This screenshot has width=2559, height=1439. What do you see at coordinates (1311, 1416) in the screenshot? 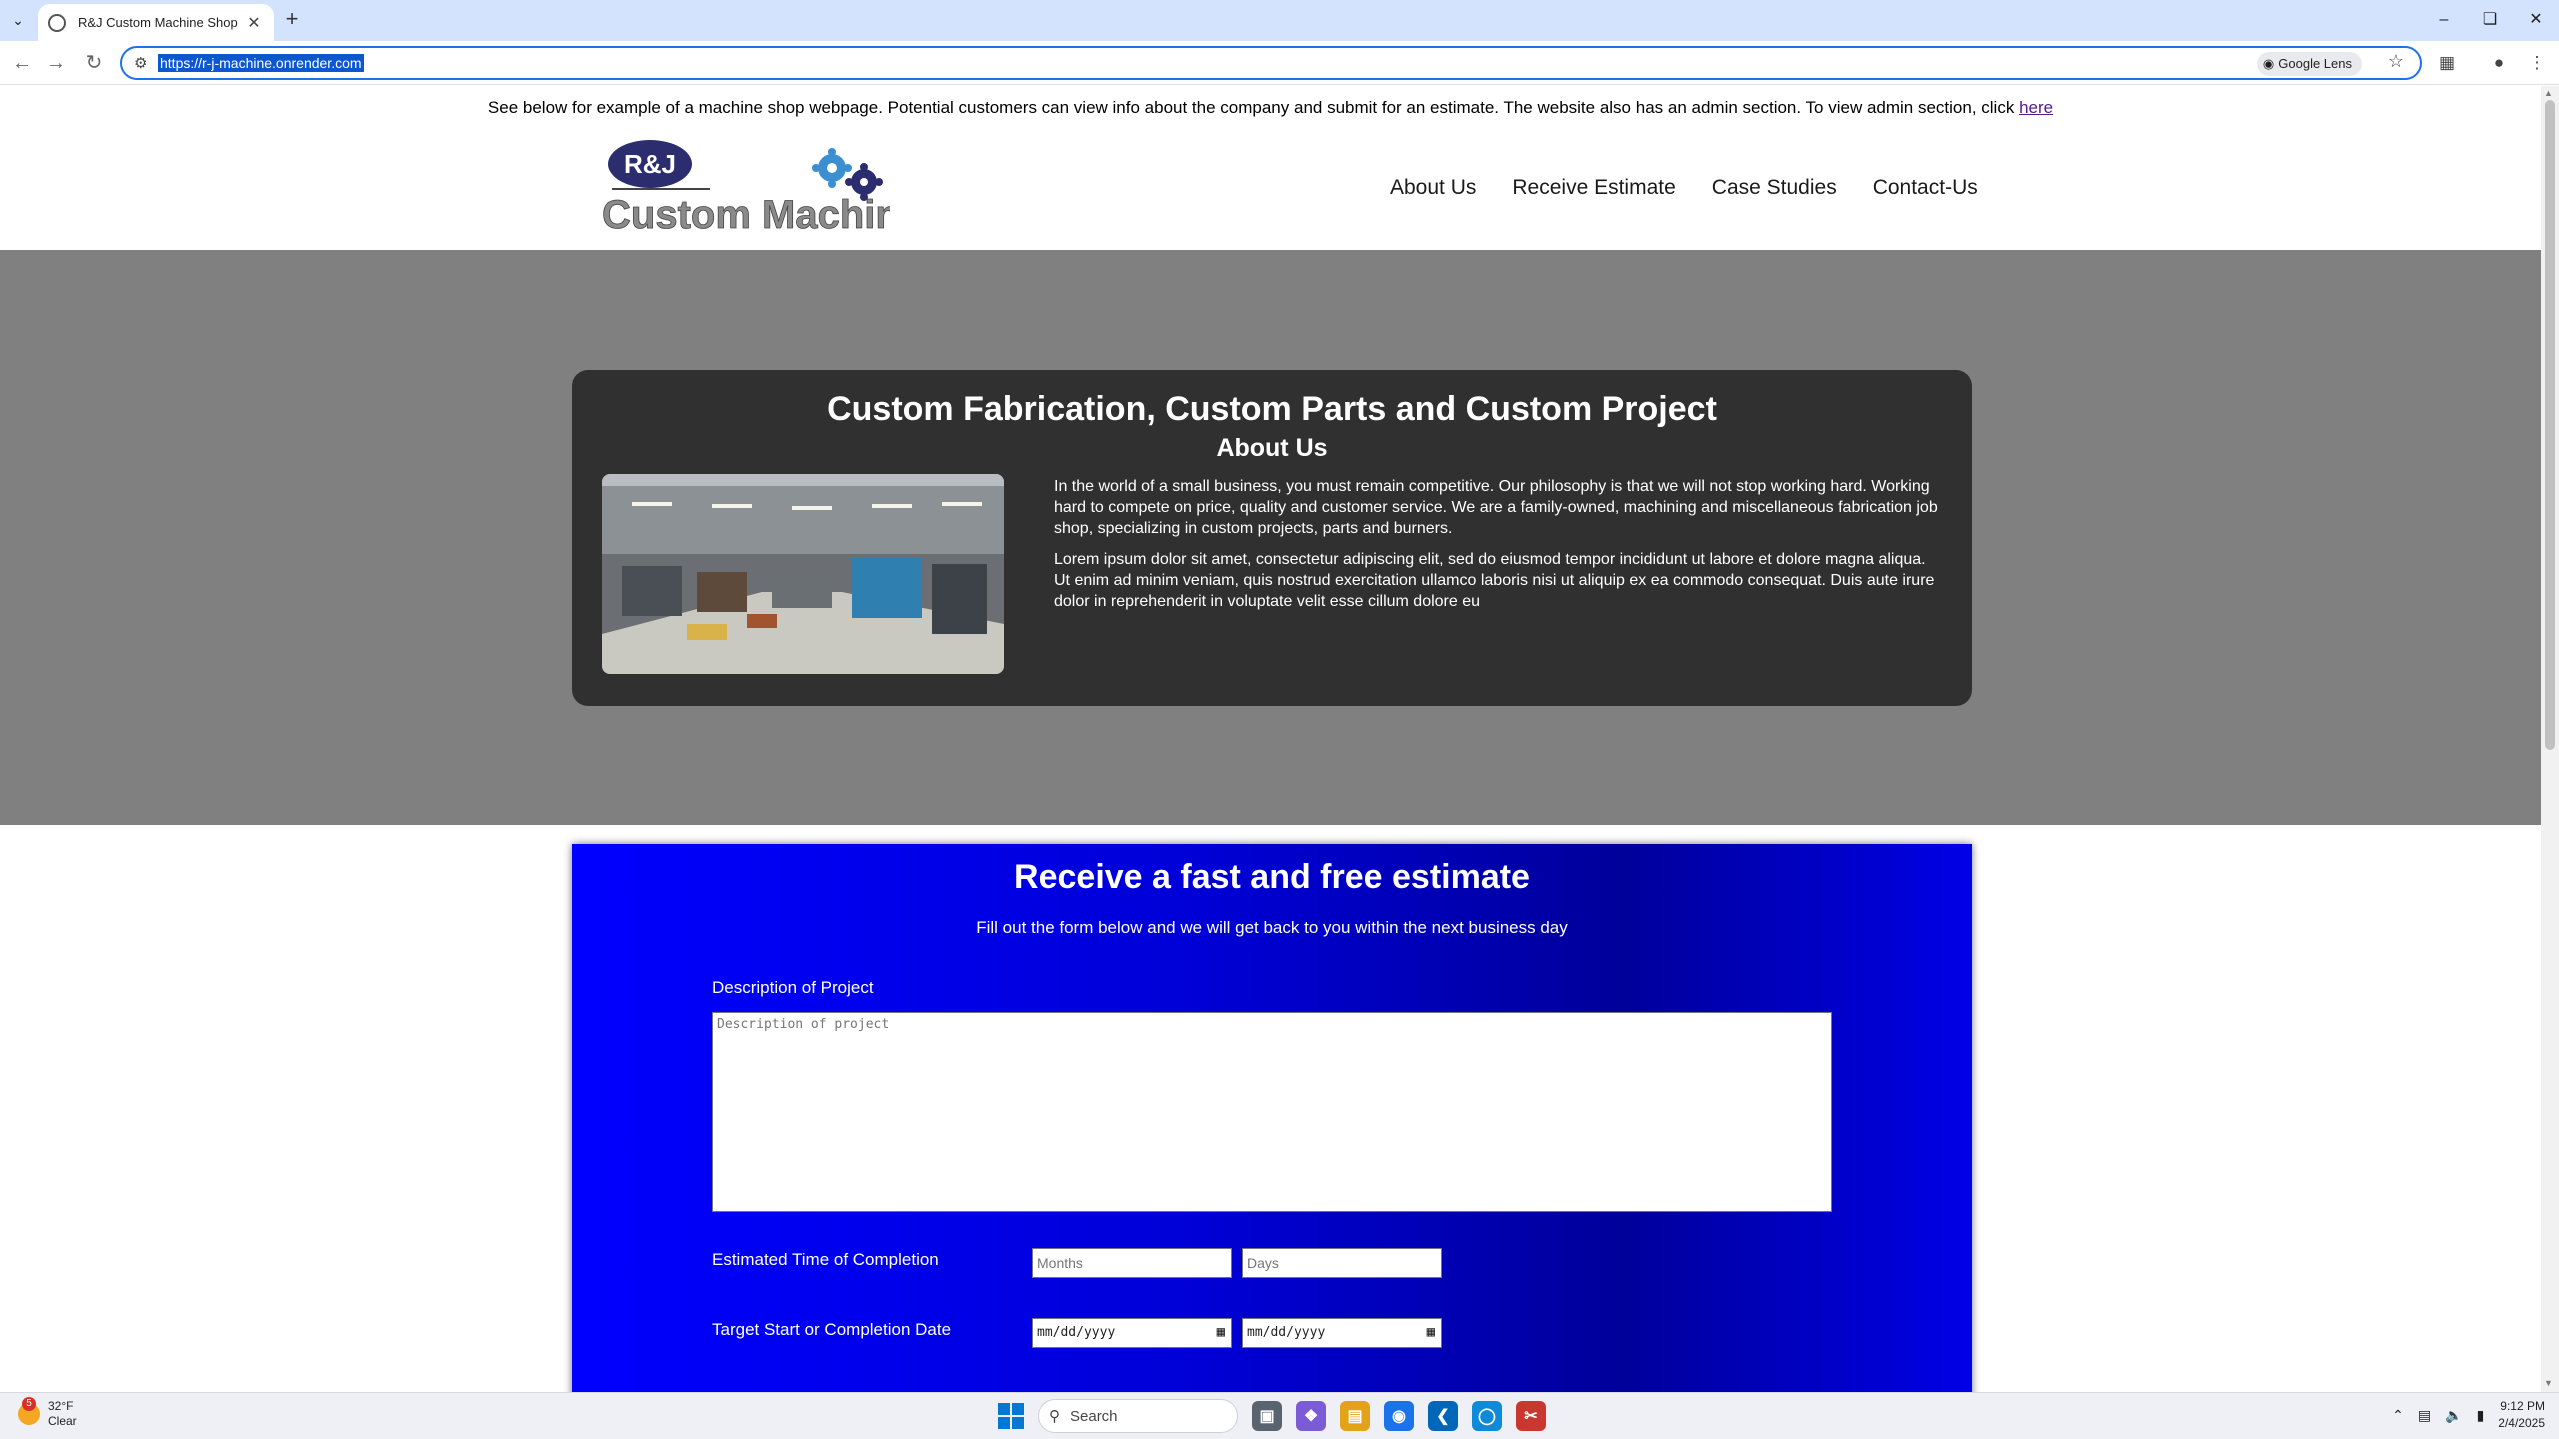
I see `copilot-icon: ❖` at bounding box center [1311, 1416].